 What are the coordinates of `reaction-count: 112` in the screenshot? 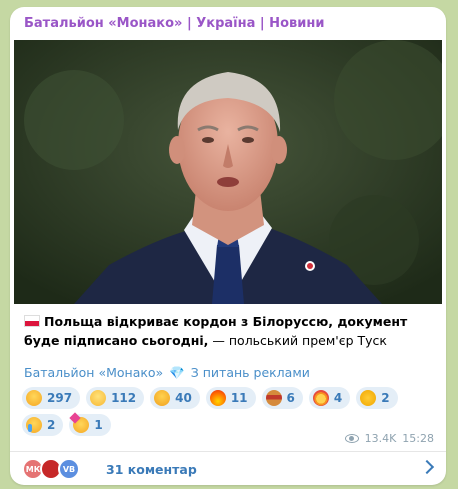 It's located at (124, 398).